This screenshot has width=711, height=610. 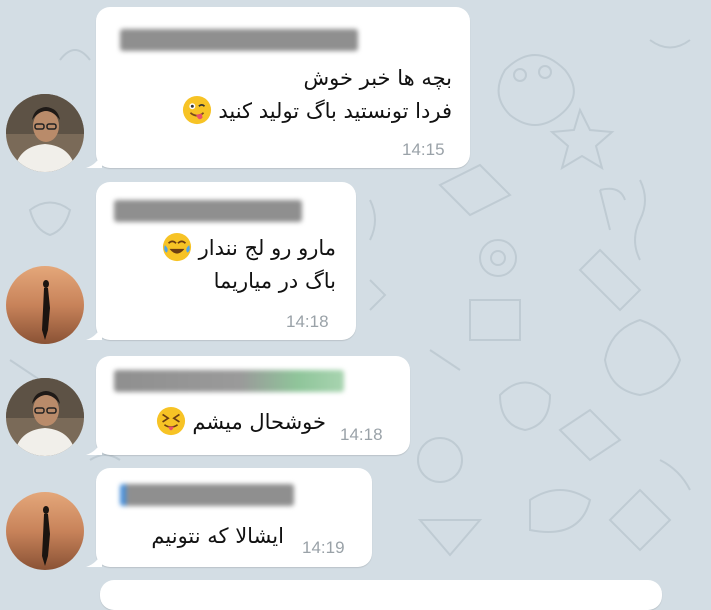 What do you see at coordinates (170, 421) in the screenshot?
I see `squinting-face-with-tongue-icon` at bounding box center [170, 421].